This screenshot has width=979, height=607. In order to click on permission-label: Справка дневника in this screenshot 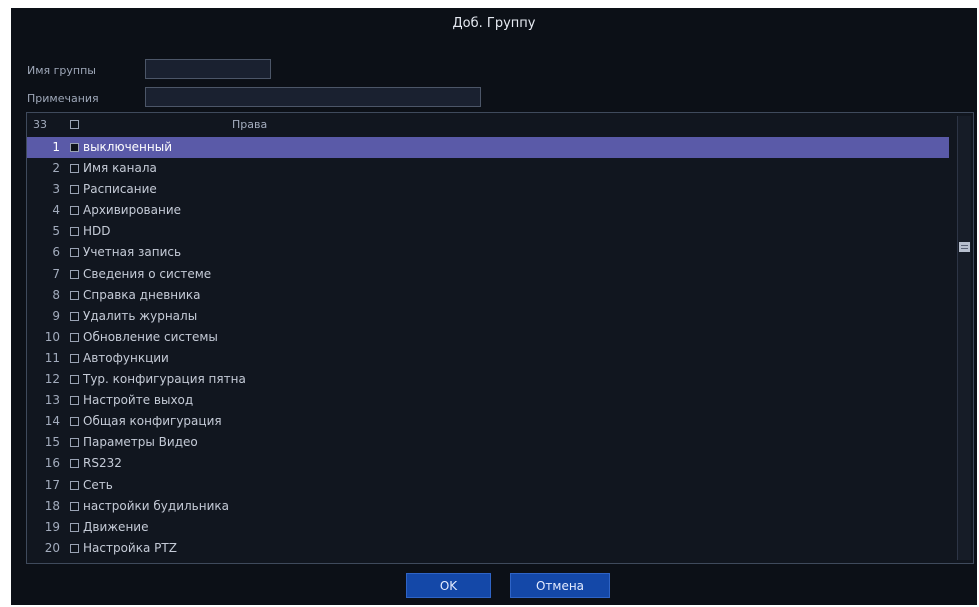, I will do `click(142, 294)`.